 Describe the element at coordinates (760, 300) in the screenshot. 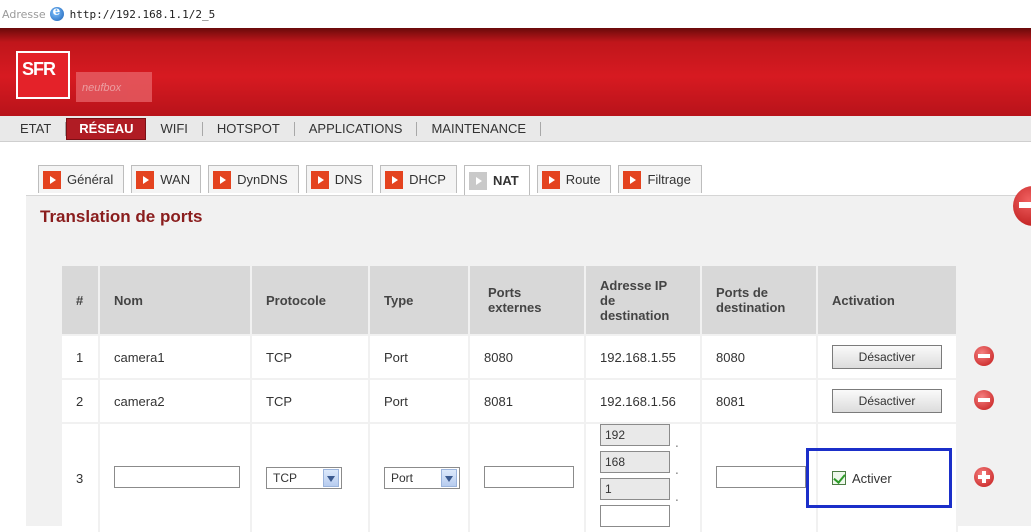

I see `col-header-ports-destination: Ports de destination` at that location.